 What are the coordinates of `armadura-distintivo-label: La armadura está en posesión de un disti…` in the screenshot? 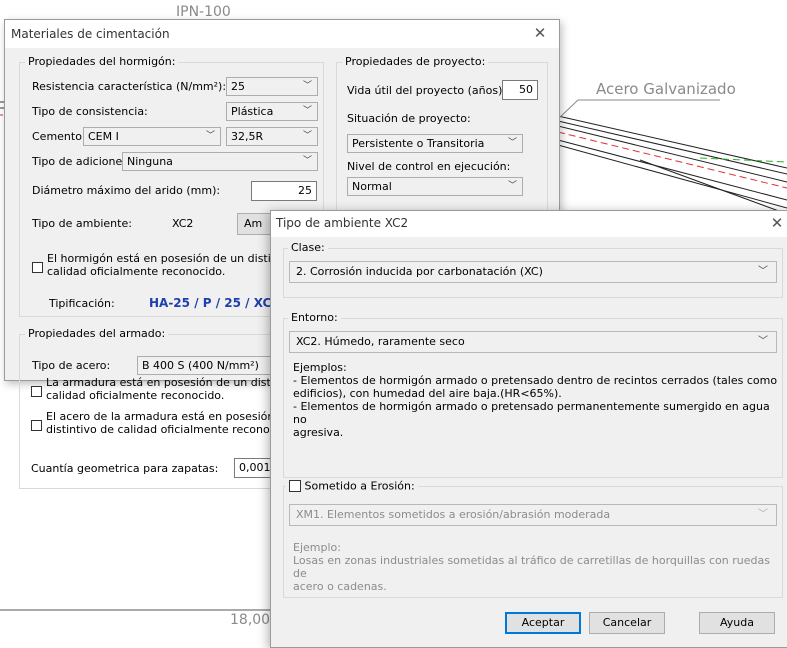 It's located at (170, 389).